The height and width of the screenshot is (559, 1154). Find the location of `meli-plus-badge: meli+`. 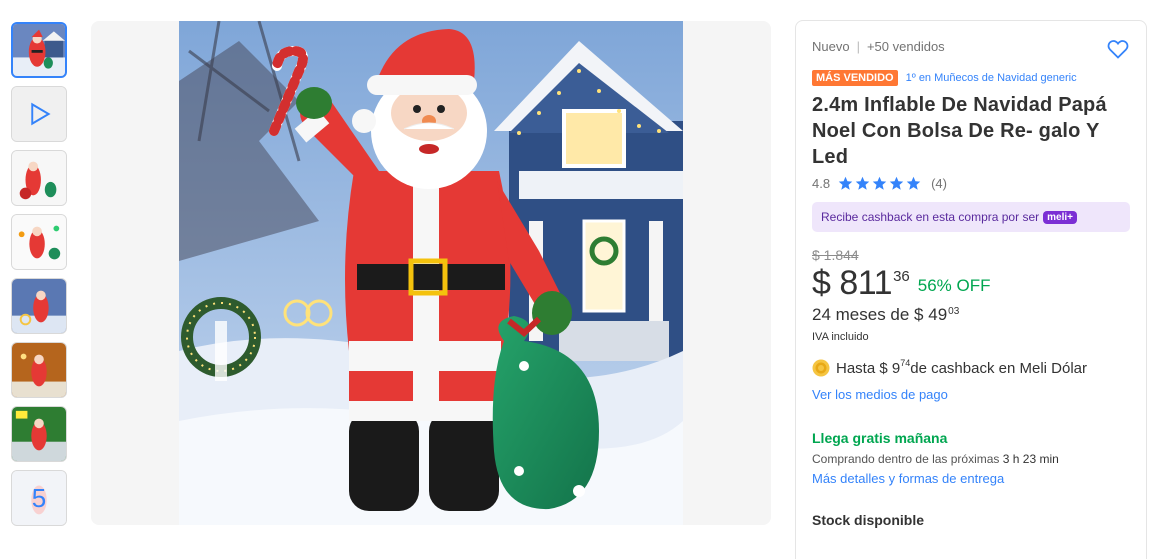

meli-plus-badge: meli+ is located at coordinates (1060, 217).